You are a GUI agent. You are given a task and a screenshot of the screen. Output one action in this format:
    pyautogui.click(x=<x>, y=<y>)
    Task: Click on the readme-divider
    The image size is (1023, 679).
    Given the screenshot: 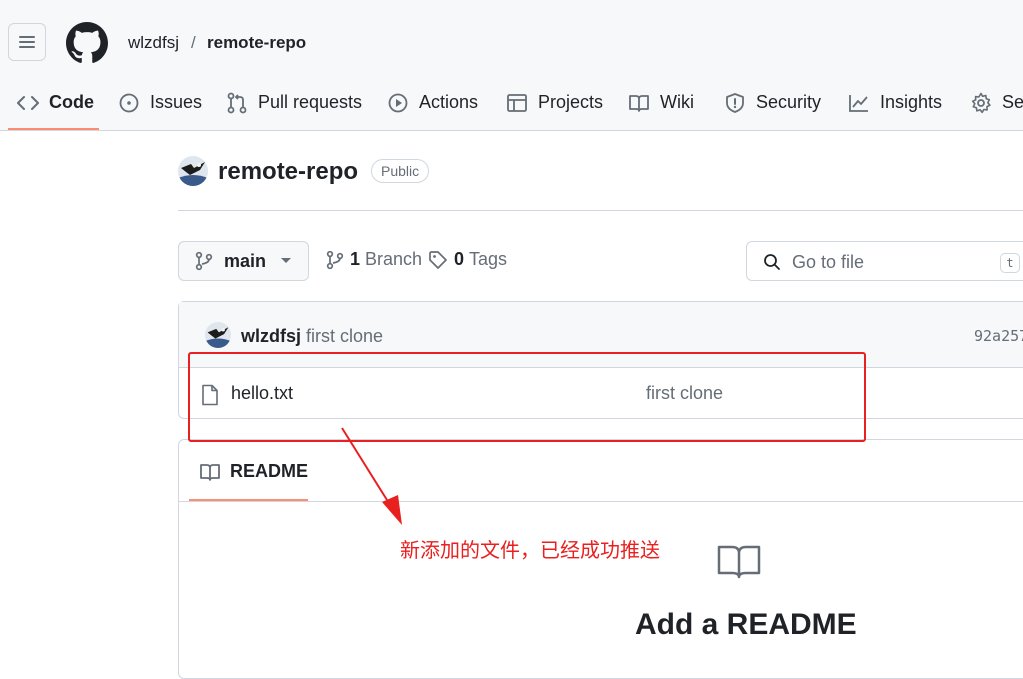 What is the action you would take?
    pyautogui.click(x=601, y=501)
    